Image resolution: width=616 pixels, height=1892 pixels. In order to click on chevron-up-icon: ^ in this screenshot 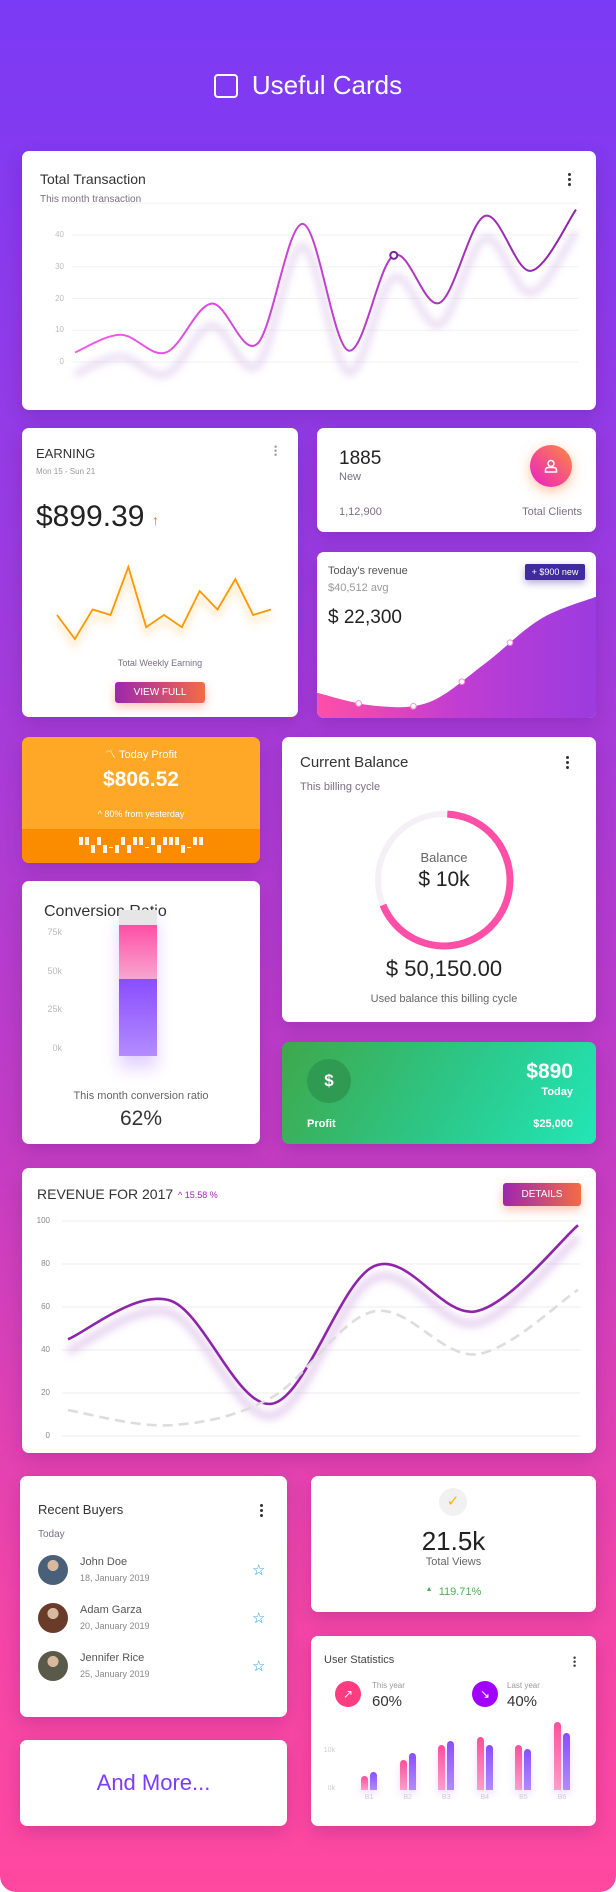, I will do `click(99, 814)`.